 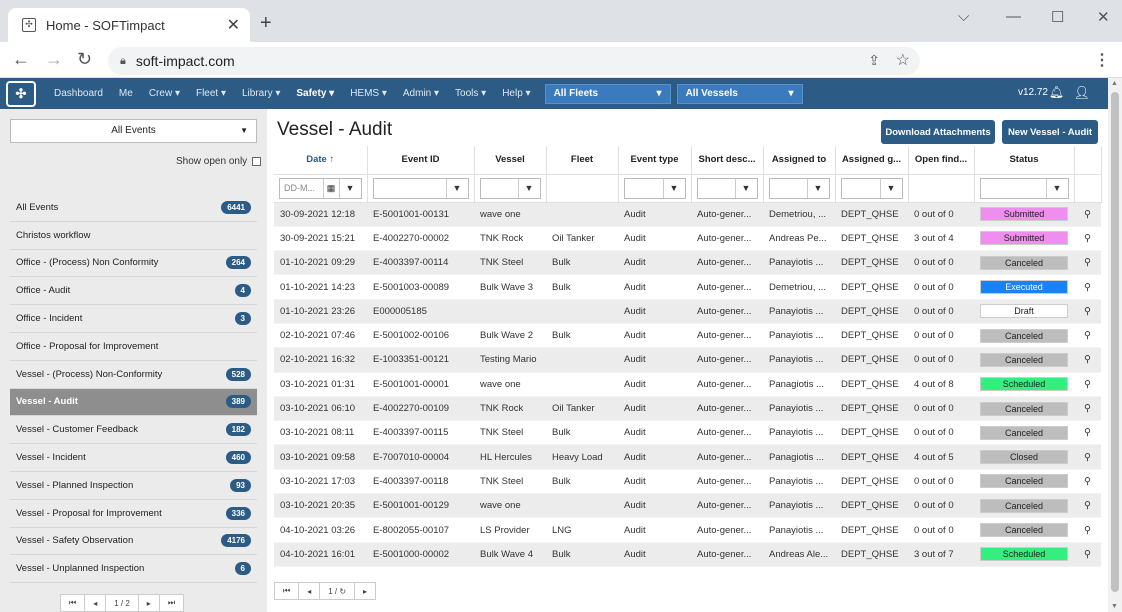 What do you see at coordinates (133, 236) in the screenshot?
I see `event-type-item: Christos workflow` at bounding box center [133, 236].